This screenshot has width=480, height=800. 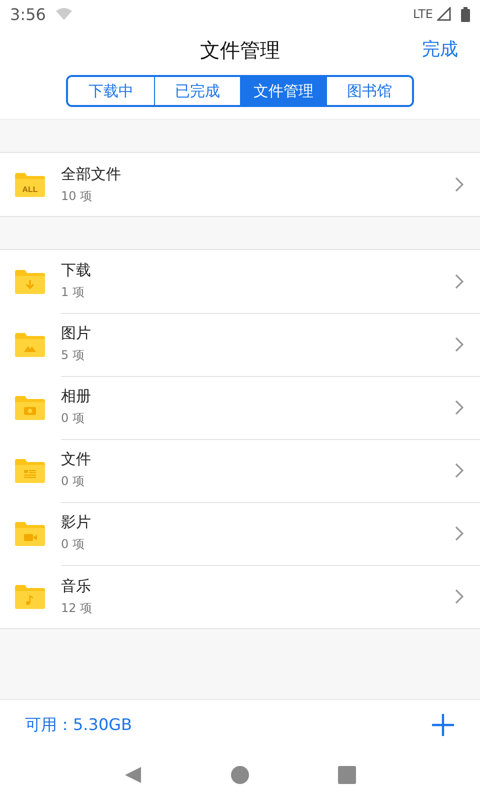 What do you see at coordinates (240, 281) in the screenshot?
I see `folder-row: 下载 1 项` at bounding box center [240, 281].